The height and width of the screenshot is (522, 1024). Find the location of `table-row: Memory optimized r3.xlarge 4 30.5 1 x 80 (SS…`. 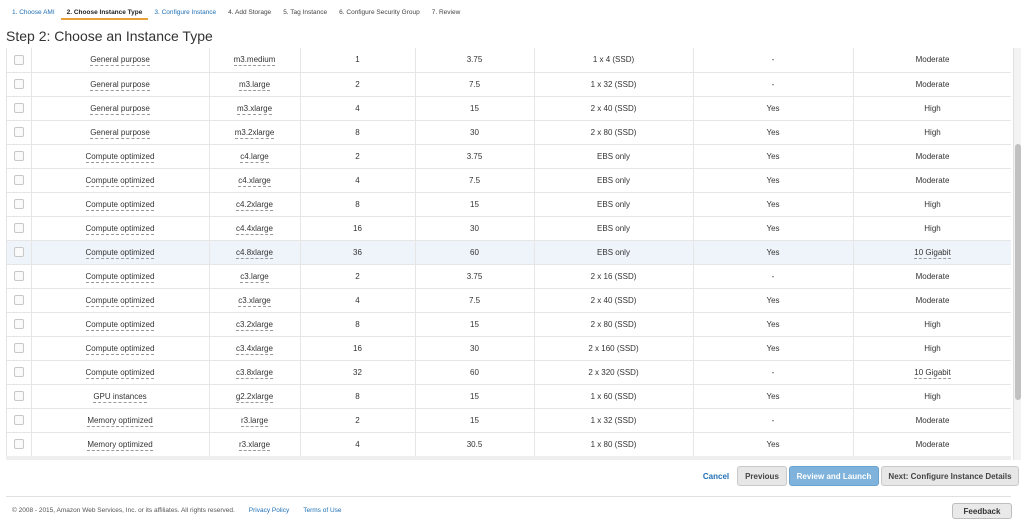

table-row: Memory optimized r3.xlarge 4 30.5 1 x 80 (SS… is located at coordinates (509, 444).